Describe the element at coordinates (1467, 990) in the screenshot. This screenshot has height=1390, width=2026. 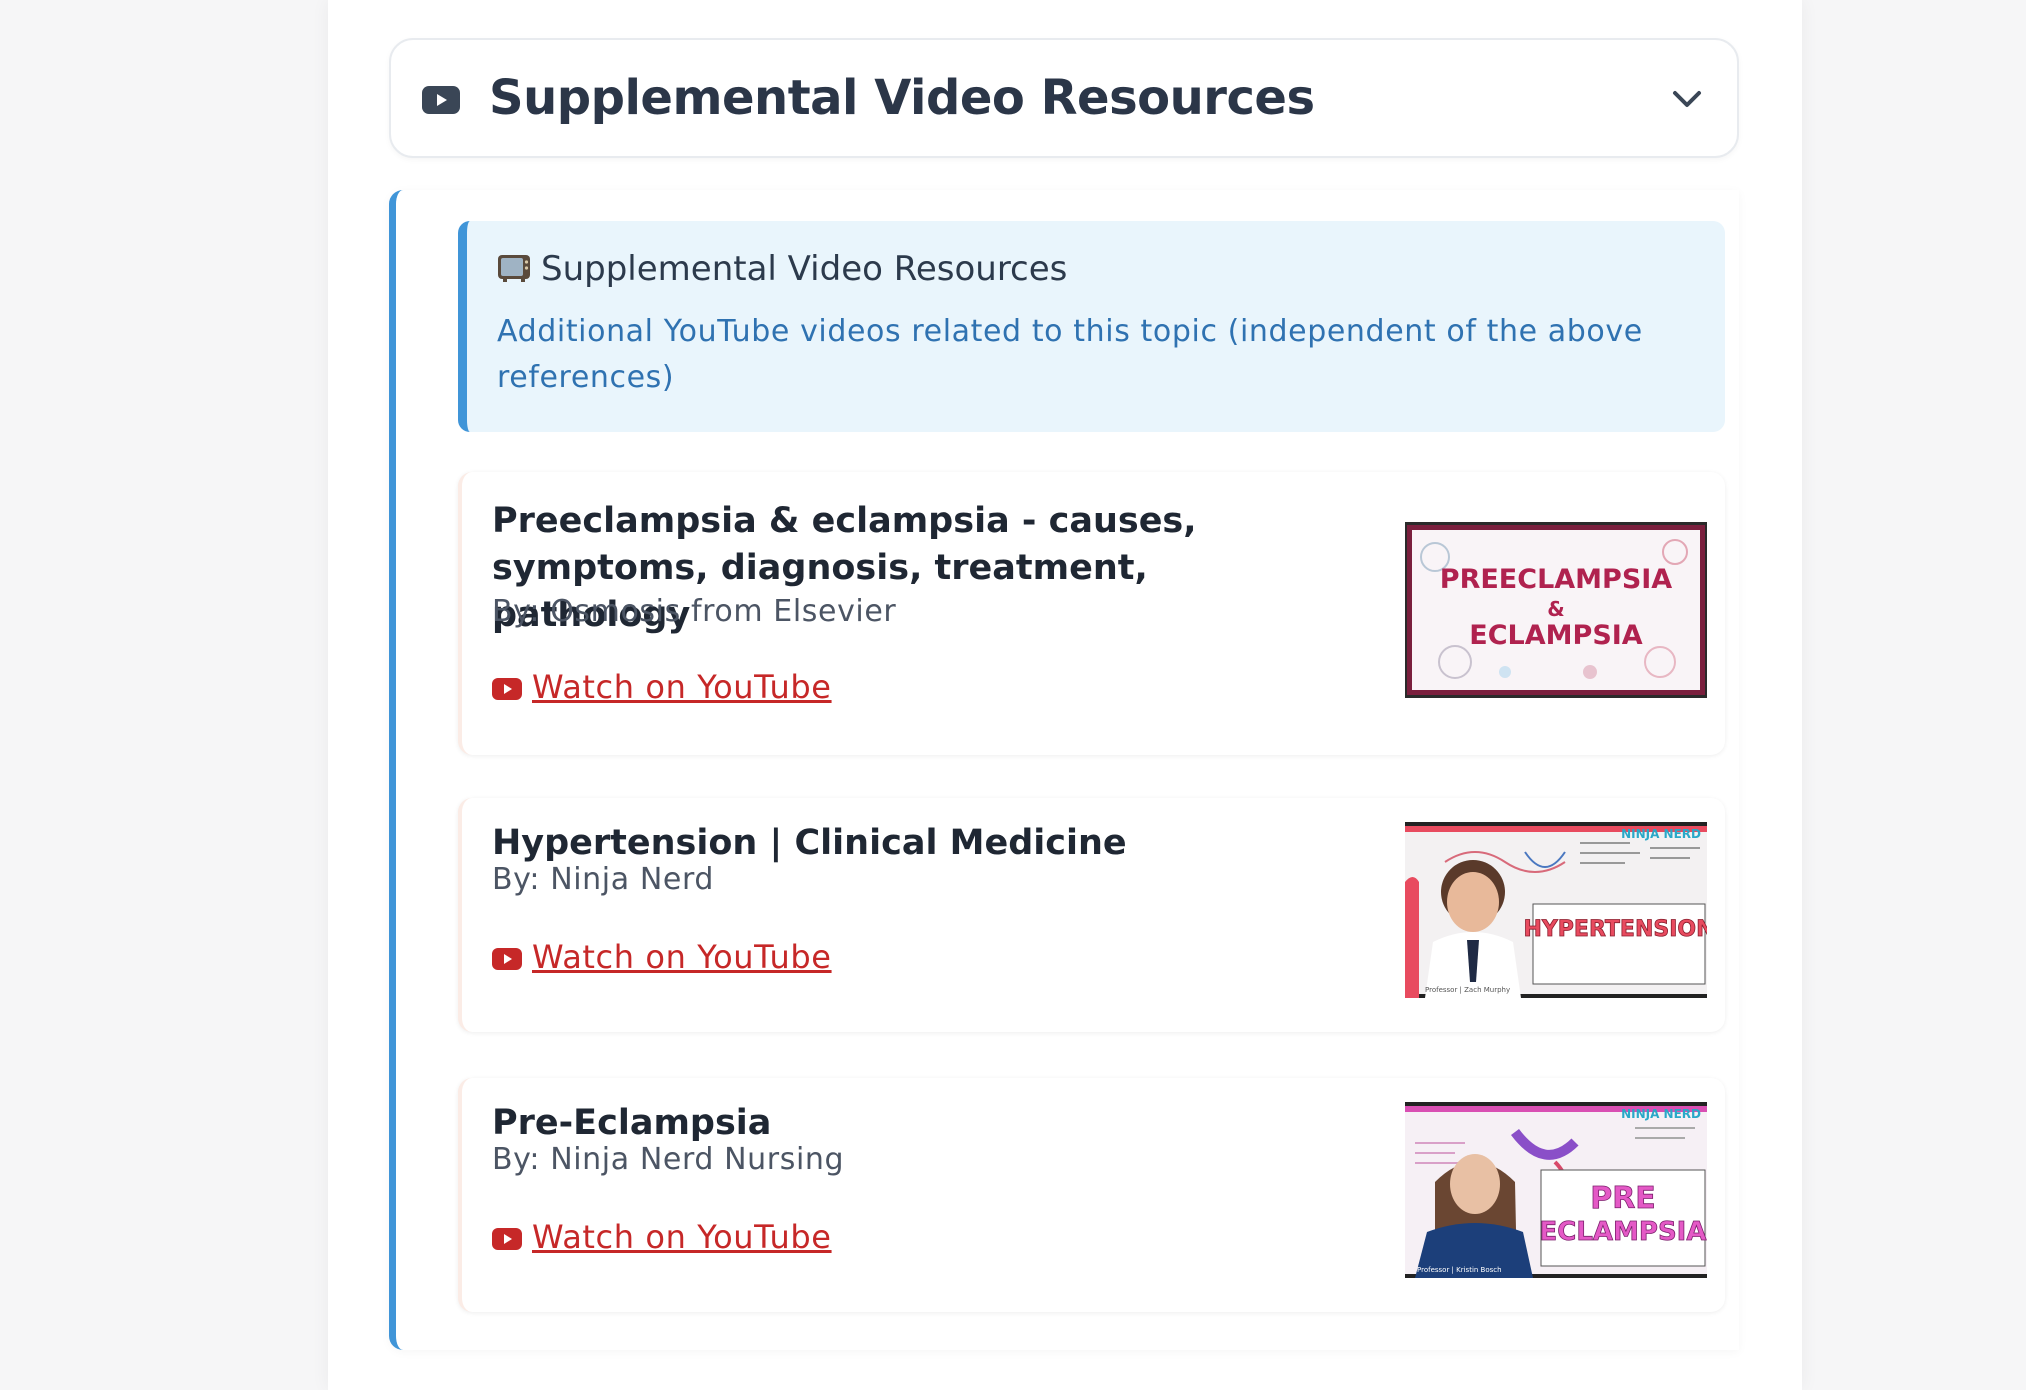
I see `svg-text: Professor | Zach Murphy` at that location.